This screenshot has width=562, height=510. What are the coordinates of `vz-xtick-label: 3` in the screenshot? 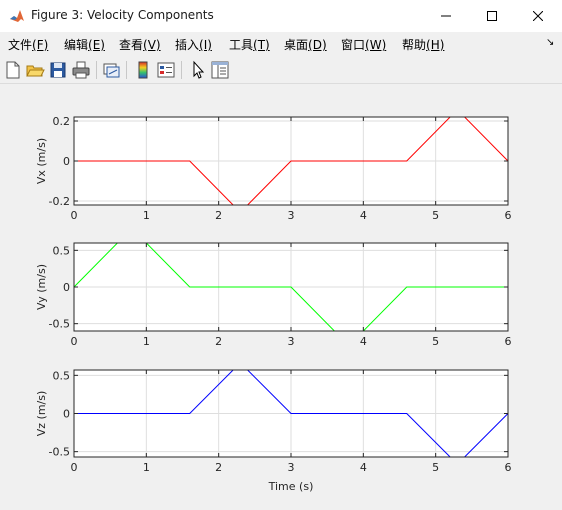 It's located at (291, 467).